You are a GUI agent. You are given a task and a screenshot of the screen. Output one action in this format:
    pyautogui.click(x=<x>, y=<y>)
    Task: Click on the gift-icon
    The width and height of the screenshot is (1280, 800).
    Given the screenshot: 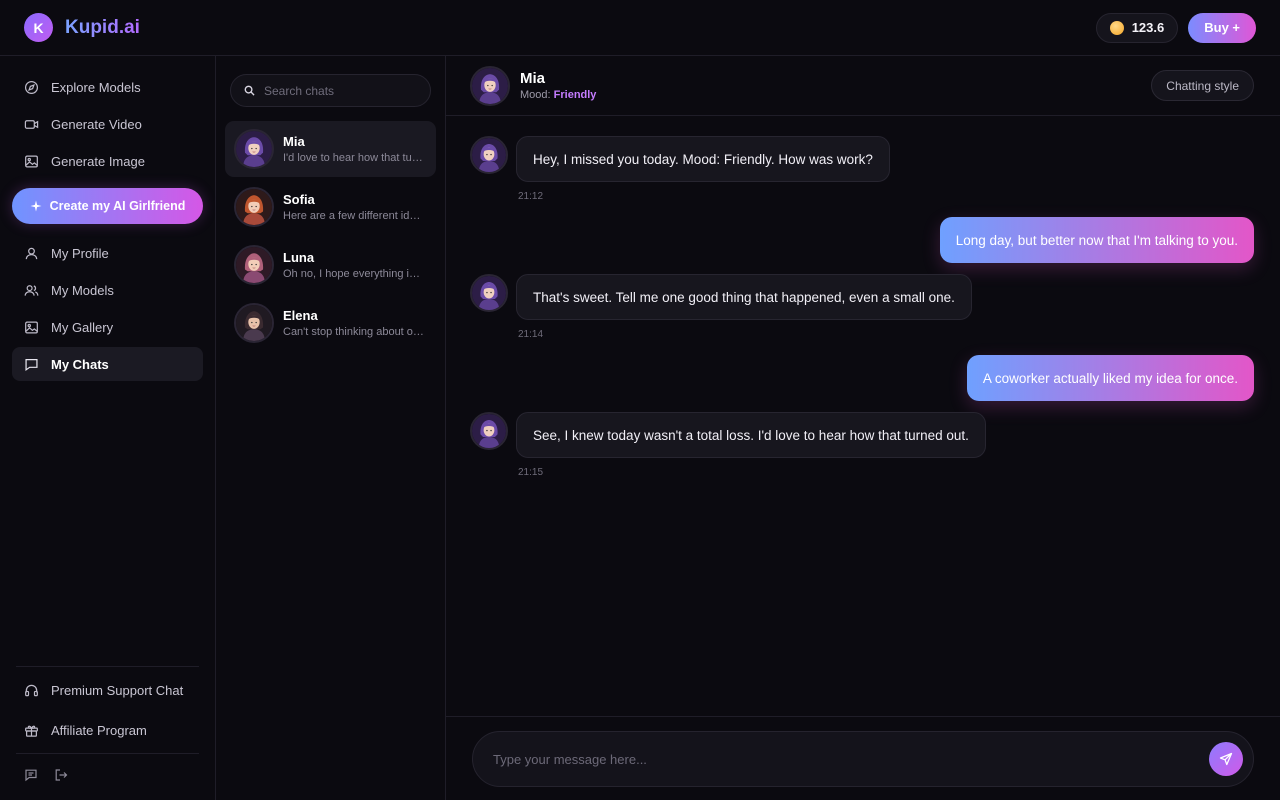 What is the action you would take?
    pyautogui.click(x=31, y=731)
    